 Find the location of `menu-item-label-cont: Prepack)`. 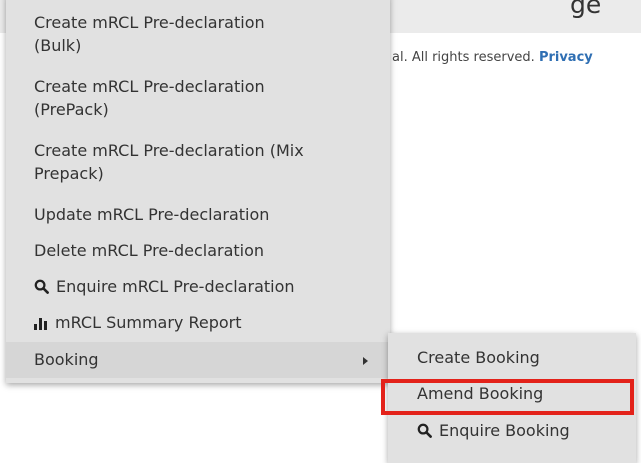

menu-item-label-cont: Prepack) is located at coordinates (69, 173).